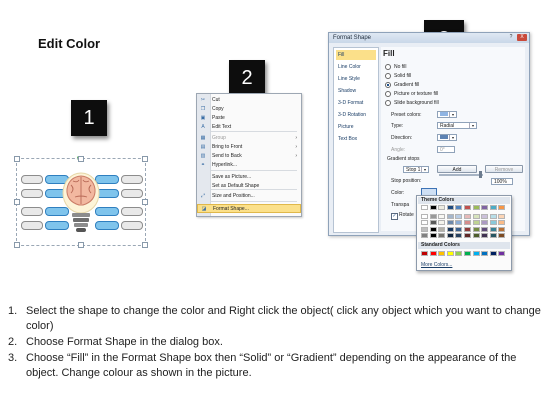 Image resolution: width=560 pixels, height=420 pixels. What do you see at coordinates (356, 115) in the screenshot?
I see `nav-3d-rotation: 3-D Rotation` at bounding box center [356, 115].